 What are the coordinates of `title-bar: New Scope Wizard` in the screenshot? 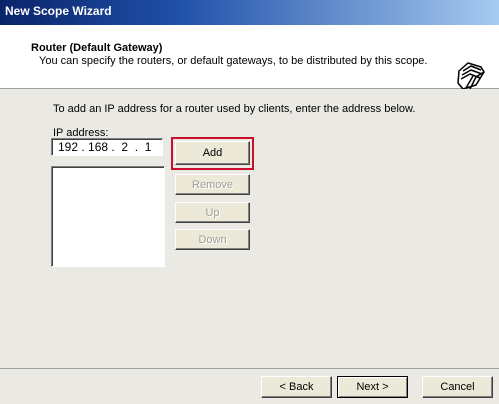 It's located at (249, 12).